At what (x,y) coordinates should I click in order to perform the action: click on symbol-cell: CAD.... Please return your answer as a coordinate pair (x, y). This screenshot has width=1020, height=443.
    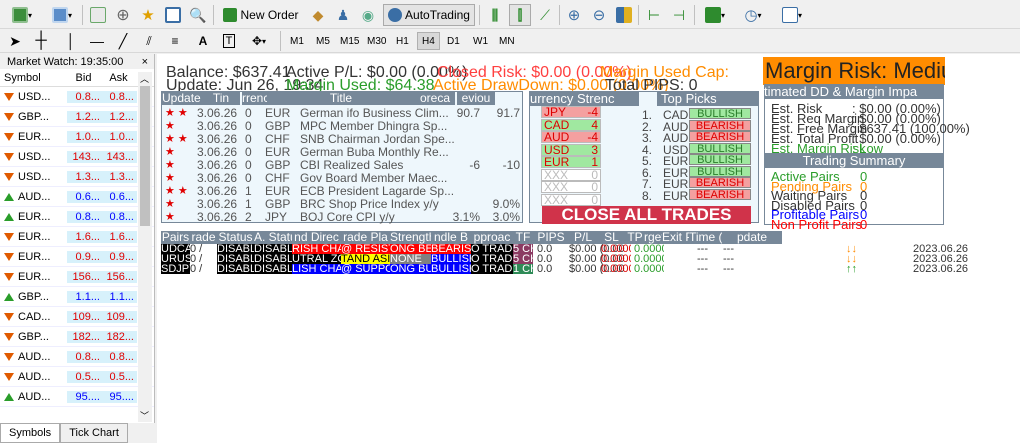
    Looking at the image, I should click on (33, 317).